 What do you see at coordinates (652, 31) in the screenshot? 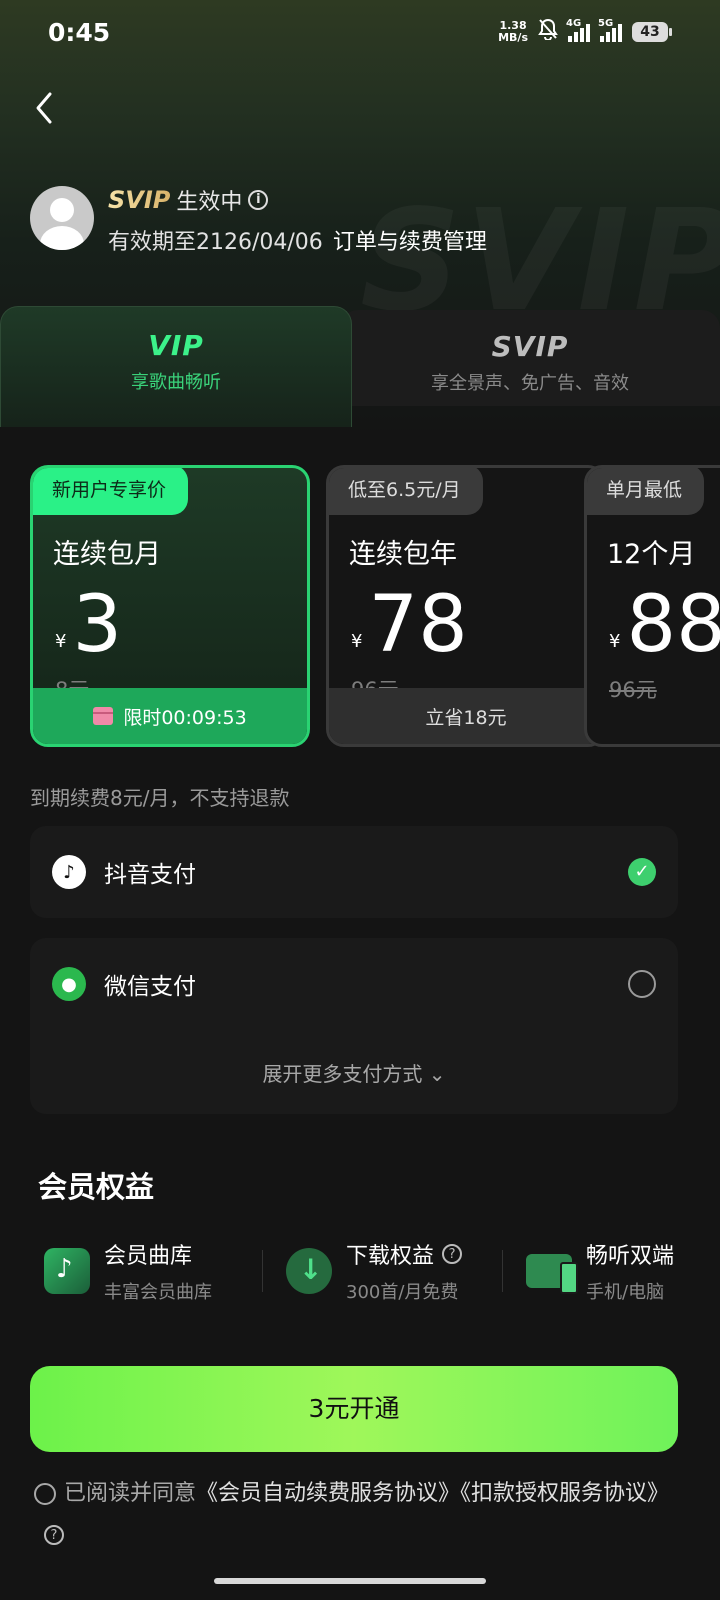
I see `battery-icon: 43` at bounding box center [652, 31].